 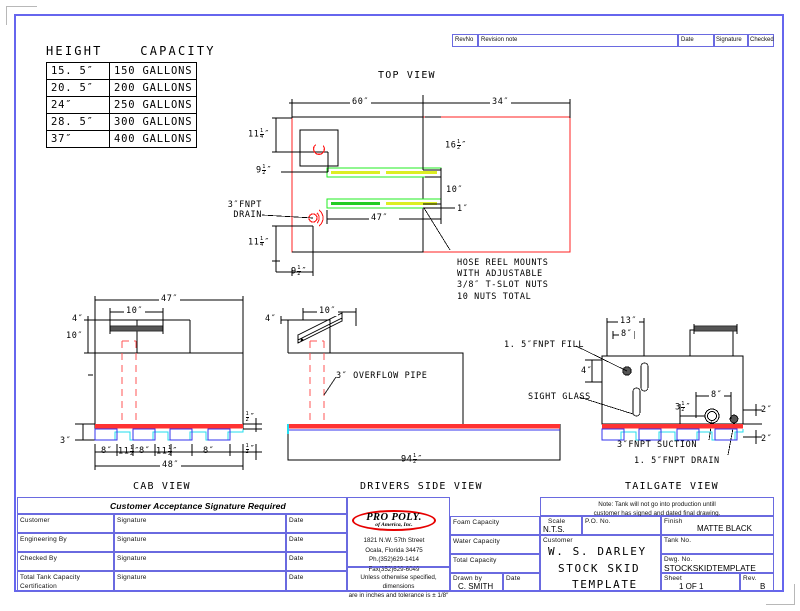 What do you see at coordinates (299, 273) in the screenshot?
I see `dim-9-5-den-b: 2` at bounding box center [299, 273].